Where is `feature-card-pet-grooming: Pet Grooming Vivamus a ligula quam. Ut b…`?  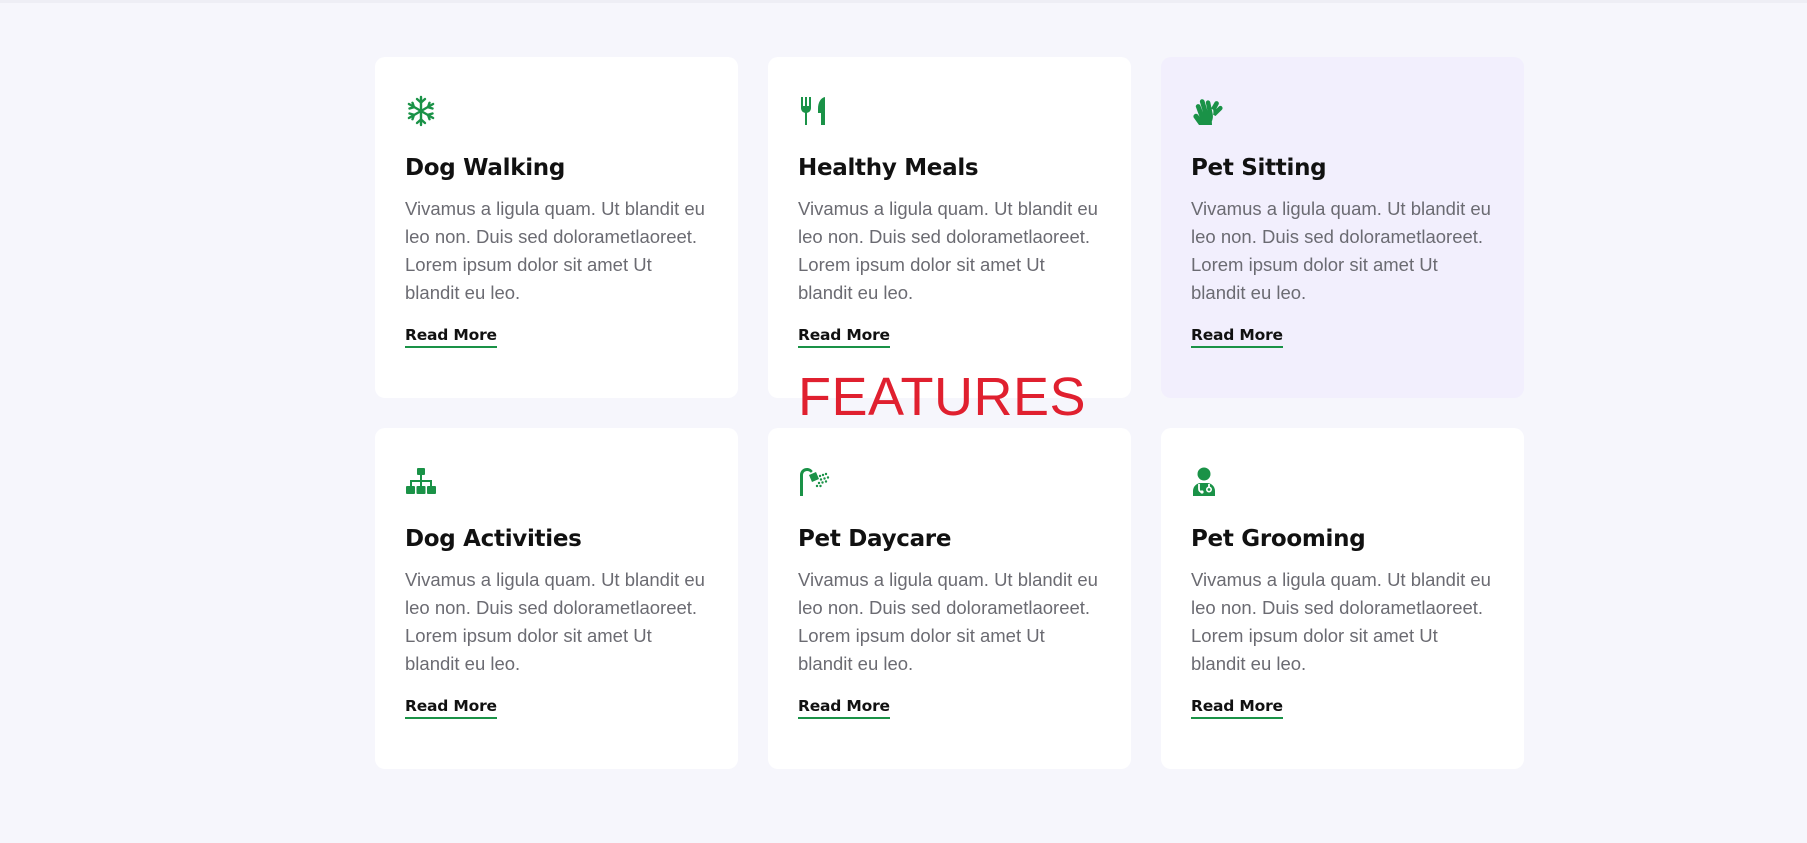
feature-card-pet-grooming: Pet Grooming Vivamus a ligula quam. Ut b… is located at coordinates (1342, 598).